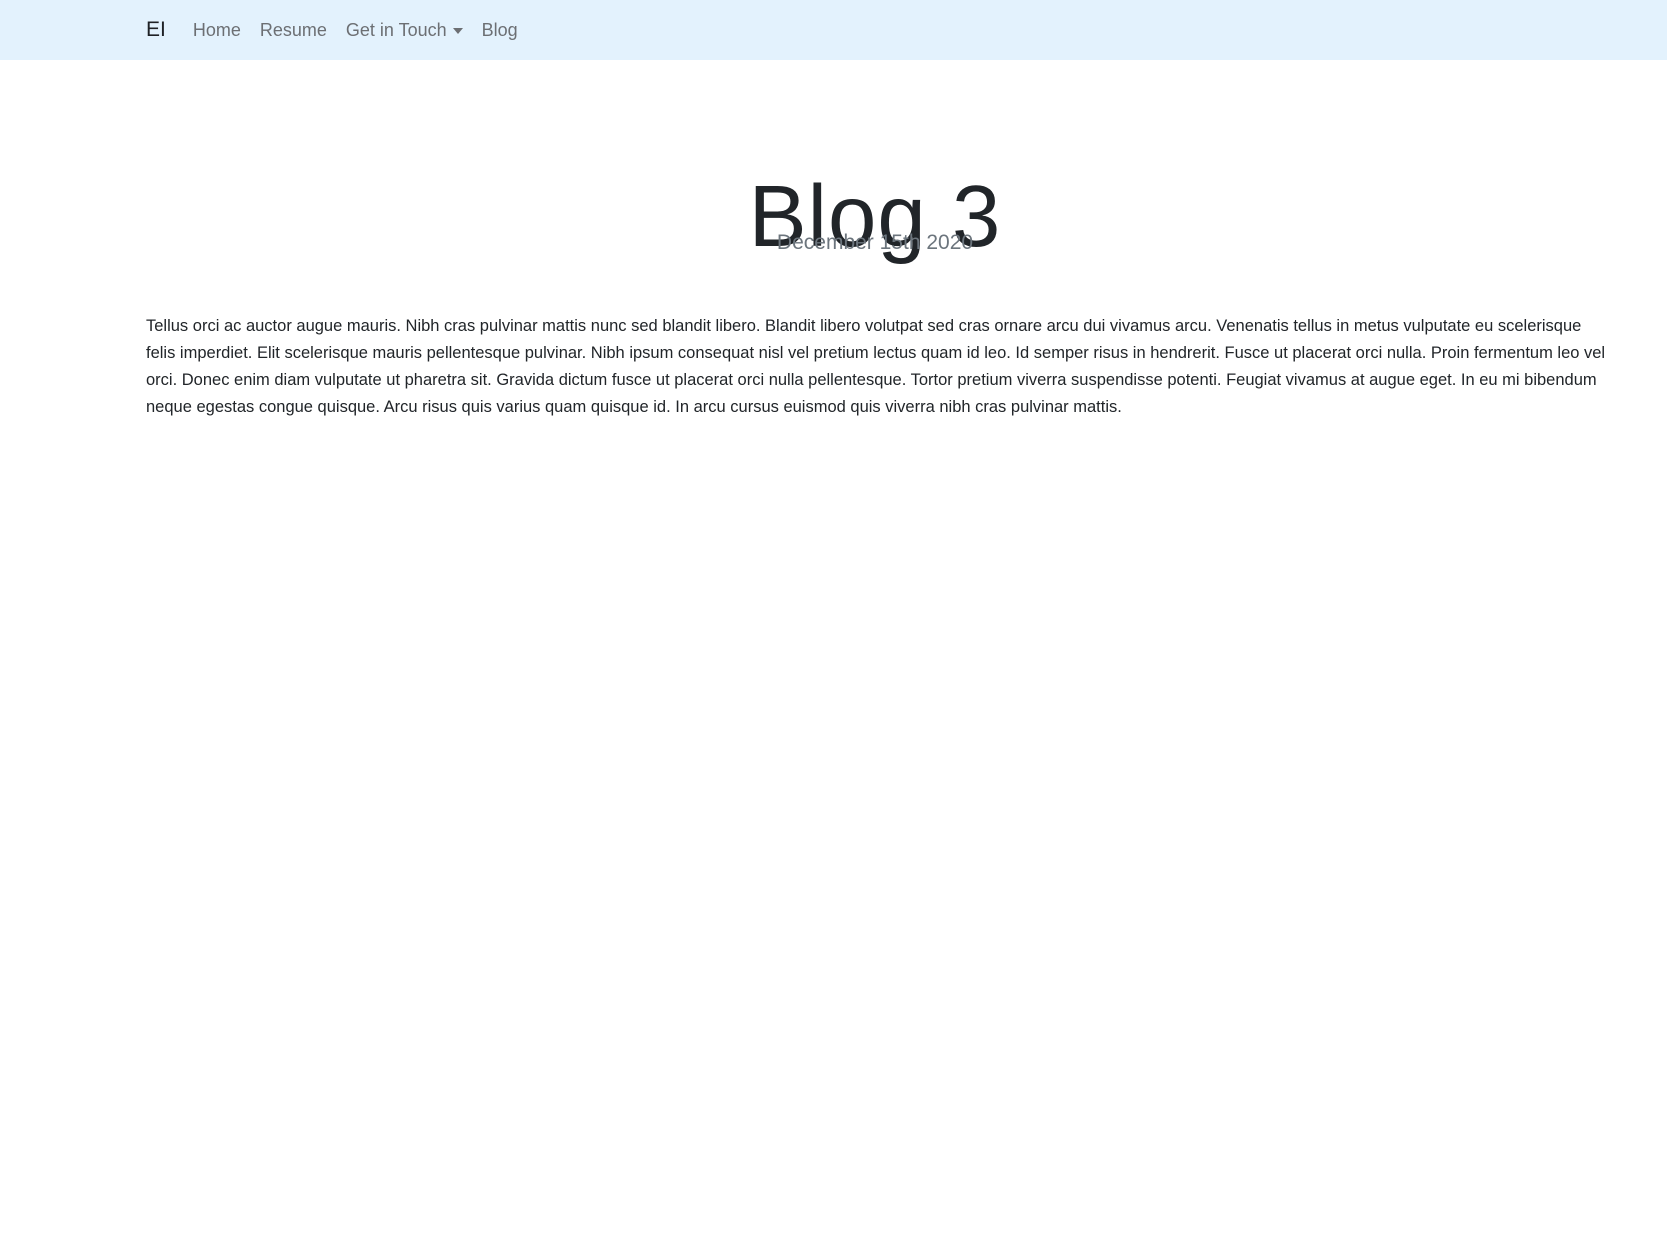 The height and width of the screenshot is (1241, 1667). I want to click on nav-link-home-label: Home, so click(216, 29).